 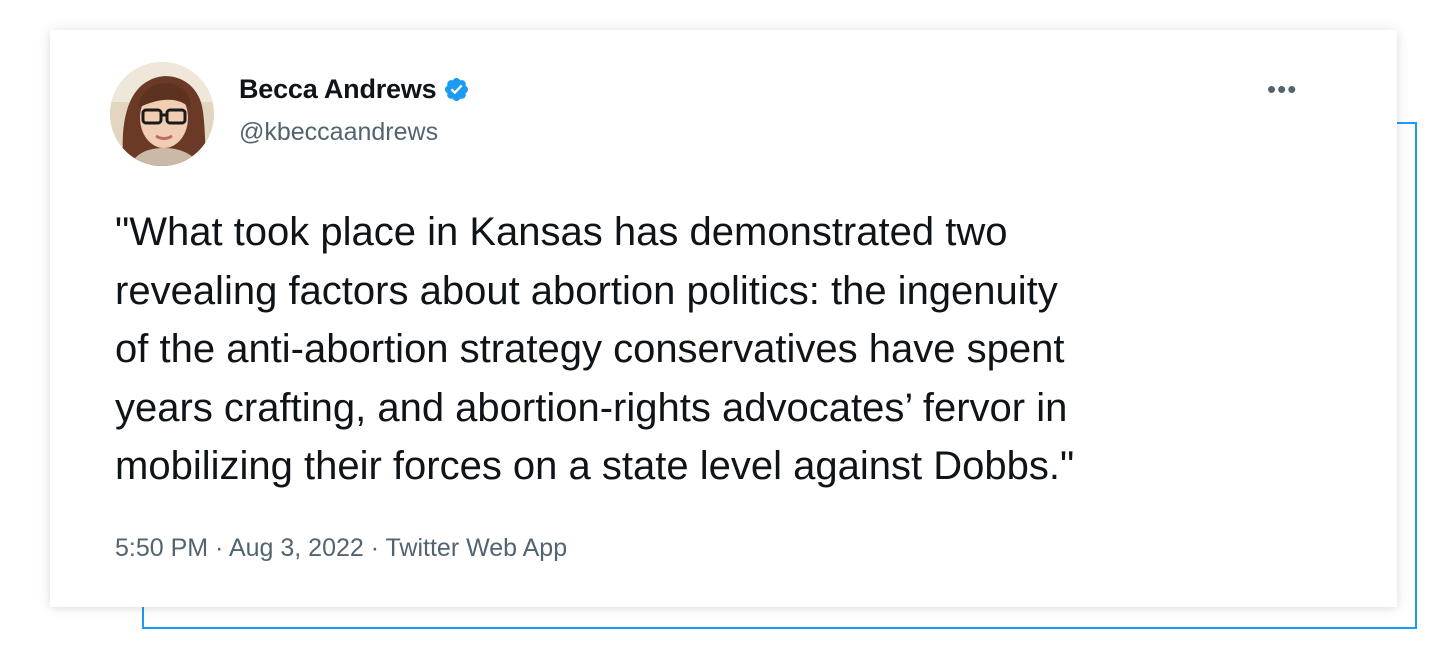 I want to click on more-options-icon: •••, so click(x=1282, y=89).